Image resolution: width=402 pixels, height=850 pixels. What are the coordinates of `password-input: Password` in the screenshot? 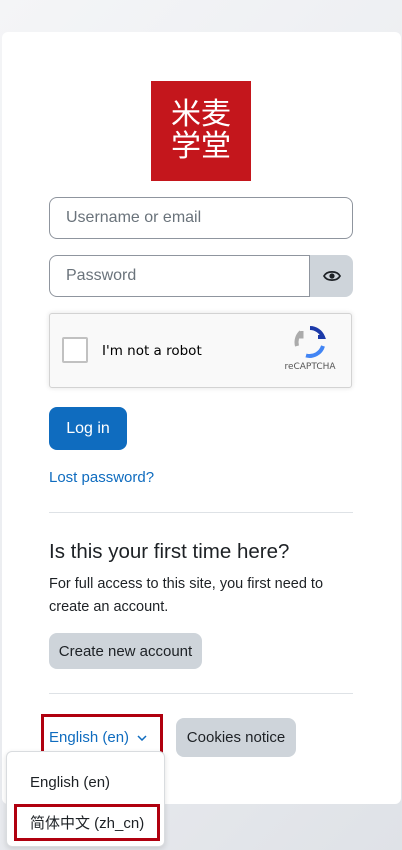 It's located at (179, 276).